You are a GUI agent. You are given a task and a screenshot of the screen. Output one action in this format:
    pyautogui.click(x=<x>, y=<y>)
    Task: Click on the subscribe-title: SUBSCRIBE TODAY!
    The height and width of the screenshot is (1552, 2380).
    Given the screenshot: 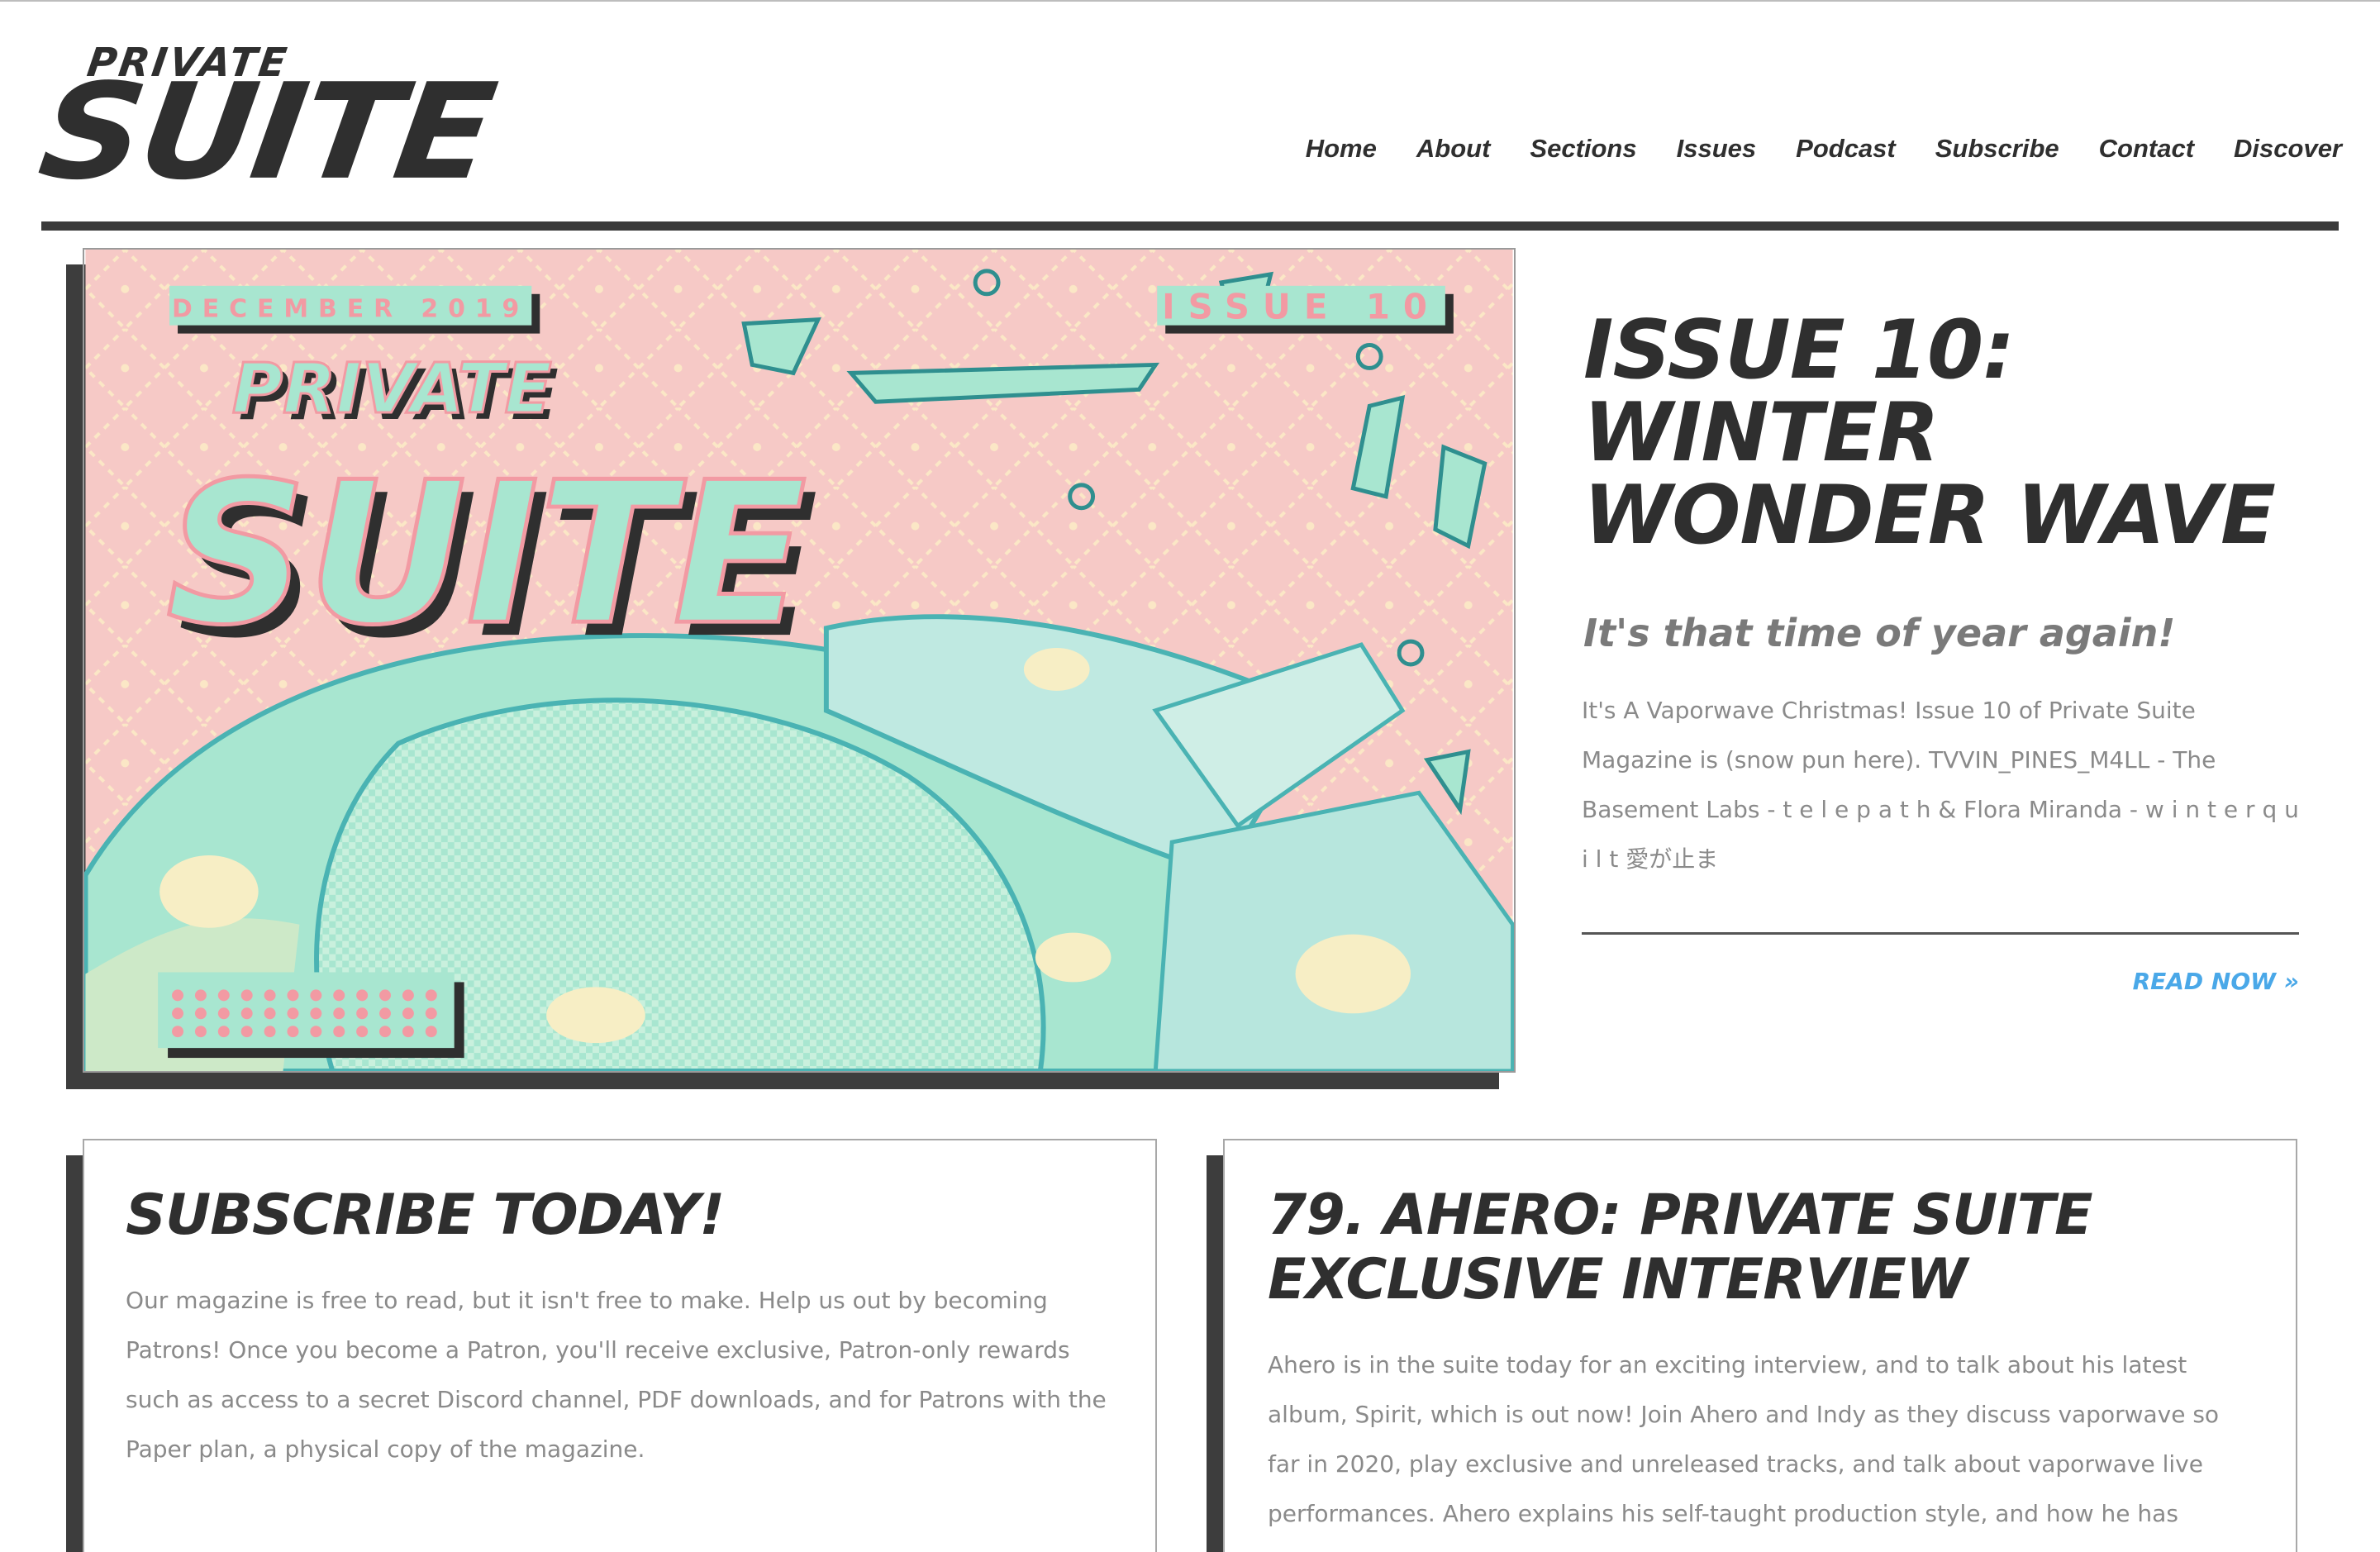 What is the action you would take?
    pyautogui.click(x=619, y=1215)
    